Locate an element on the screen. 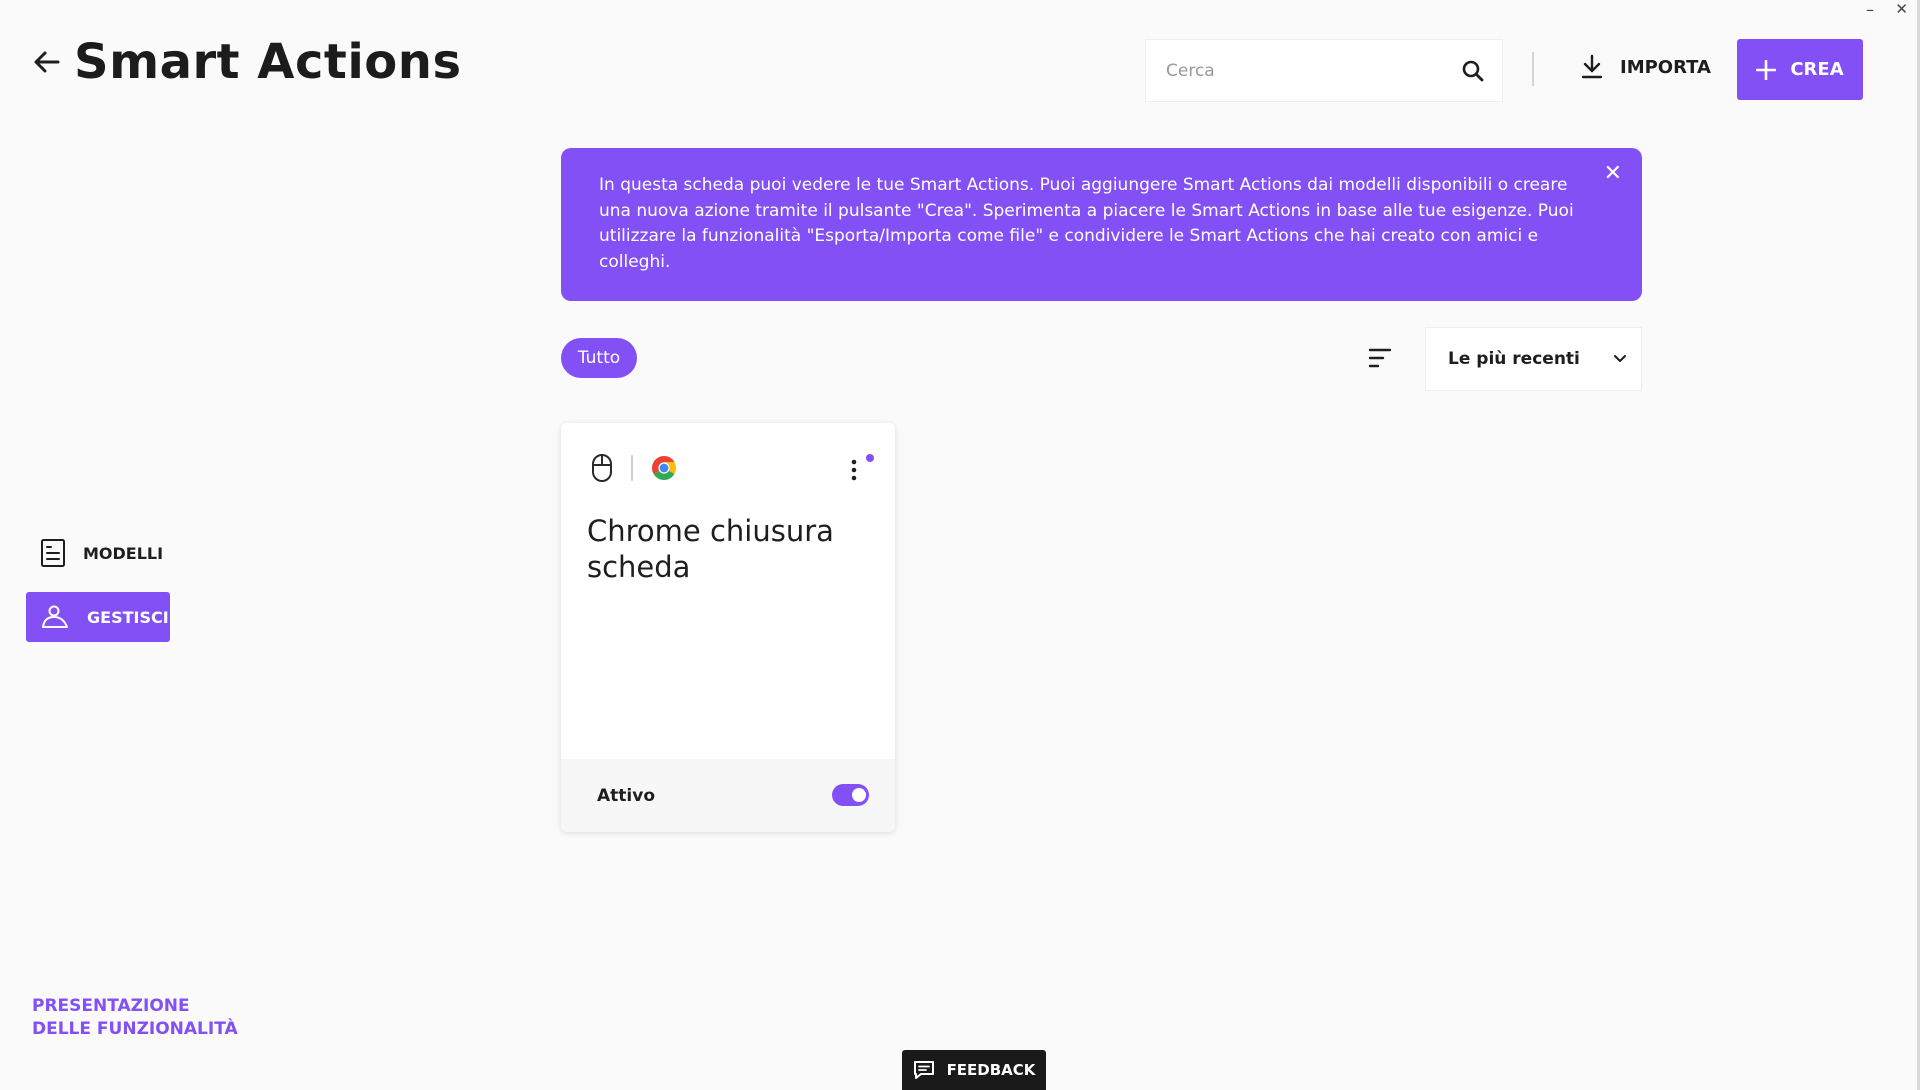 The image size is (1920, 1090). plus-icon is located at coordinates (1766, 69).